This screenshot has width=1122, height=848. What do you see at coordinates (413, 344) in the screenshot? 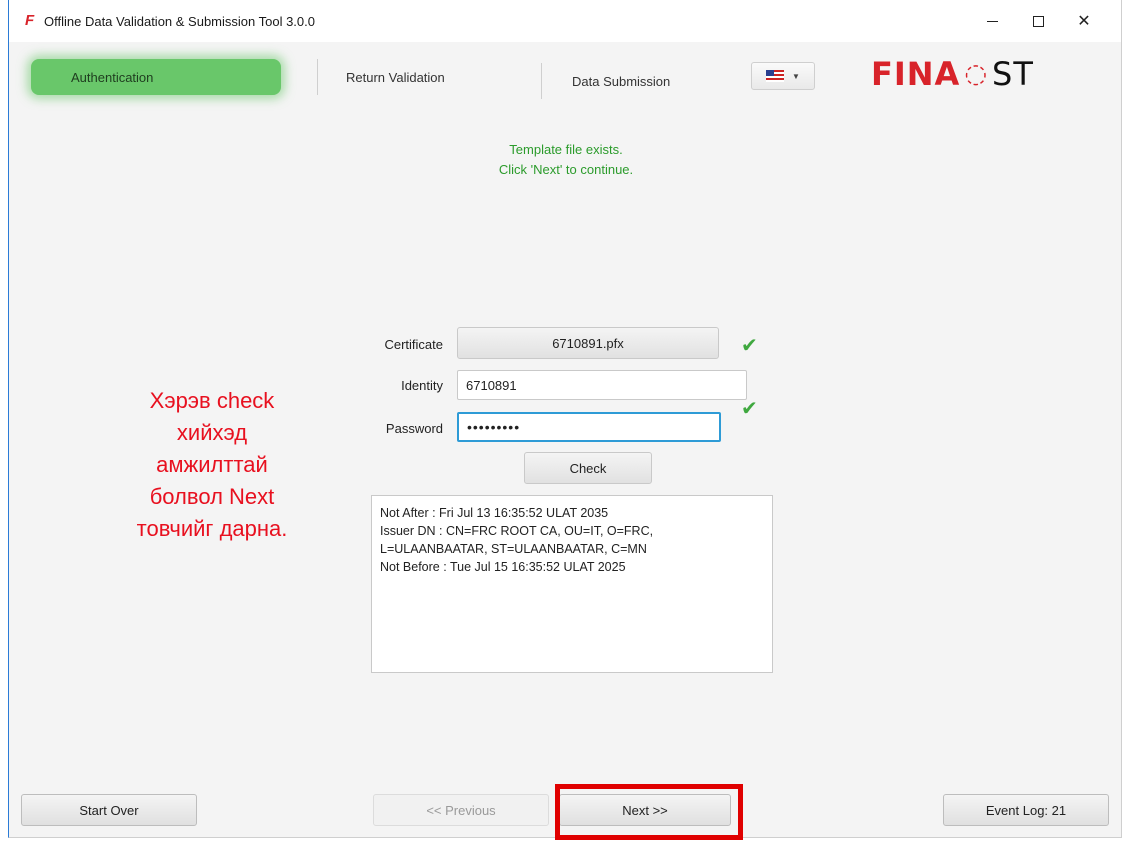
I see `certificate-label: Certificate` at bounding box center [413, 344].